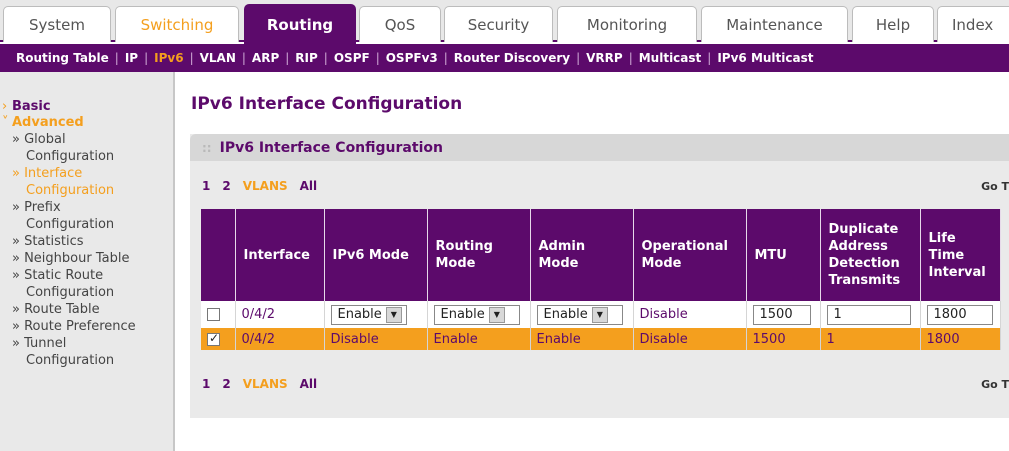 The width and height of the screenshot is (1009, 451). I want to click on subnav-ospfv3: OSPFv3, so click(412, 58).